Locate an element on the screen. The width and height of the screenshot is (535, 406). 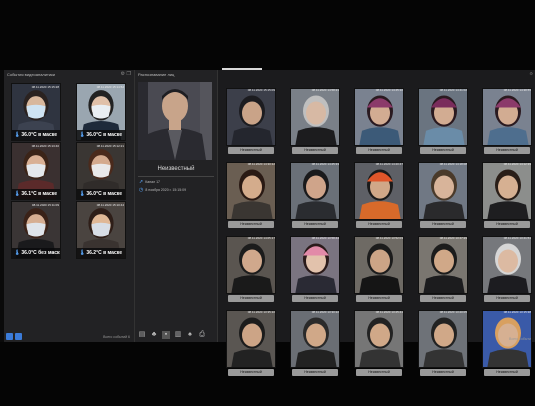
face-card: 08.11.2020 15:15:09 Неизвестный is located at coordinates (251, 123).